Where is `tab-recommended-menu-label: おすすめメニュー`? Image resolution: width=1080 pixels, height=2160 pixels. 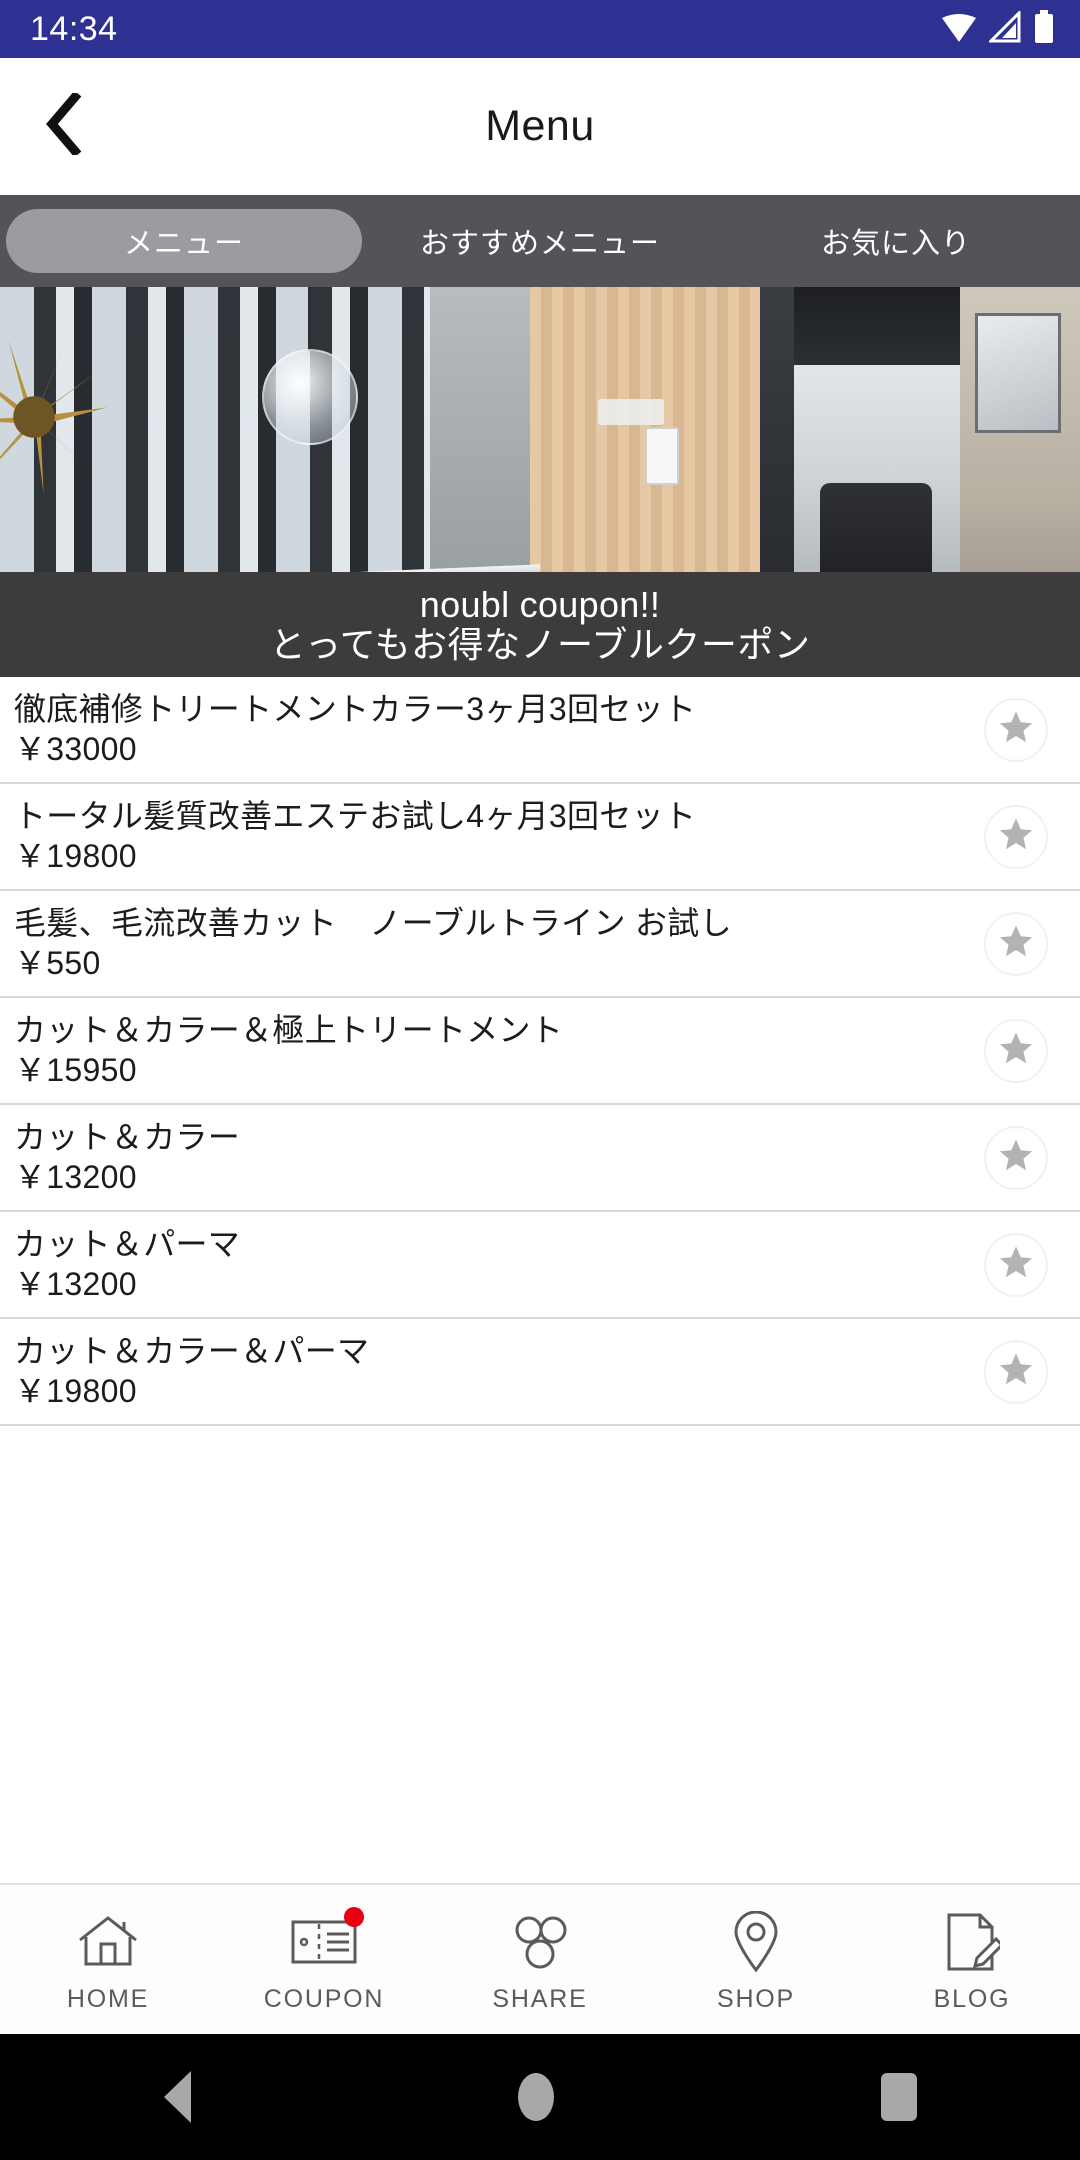
tab-recommended-menu-label: おすすめメニュー is located at coordinates (539, 244).